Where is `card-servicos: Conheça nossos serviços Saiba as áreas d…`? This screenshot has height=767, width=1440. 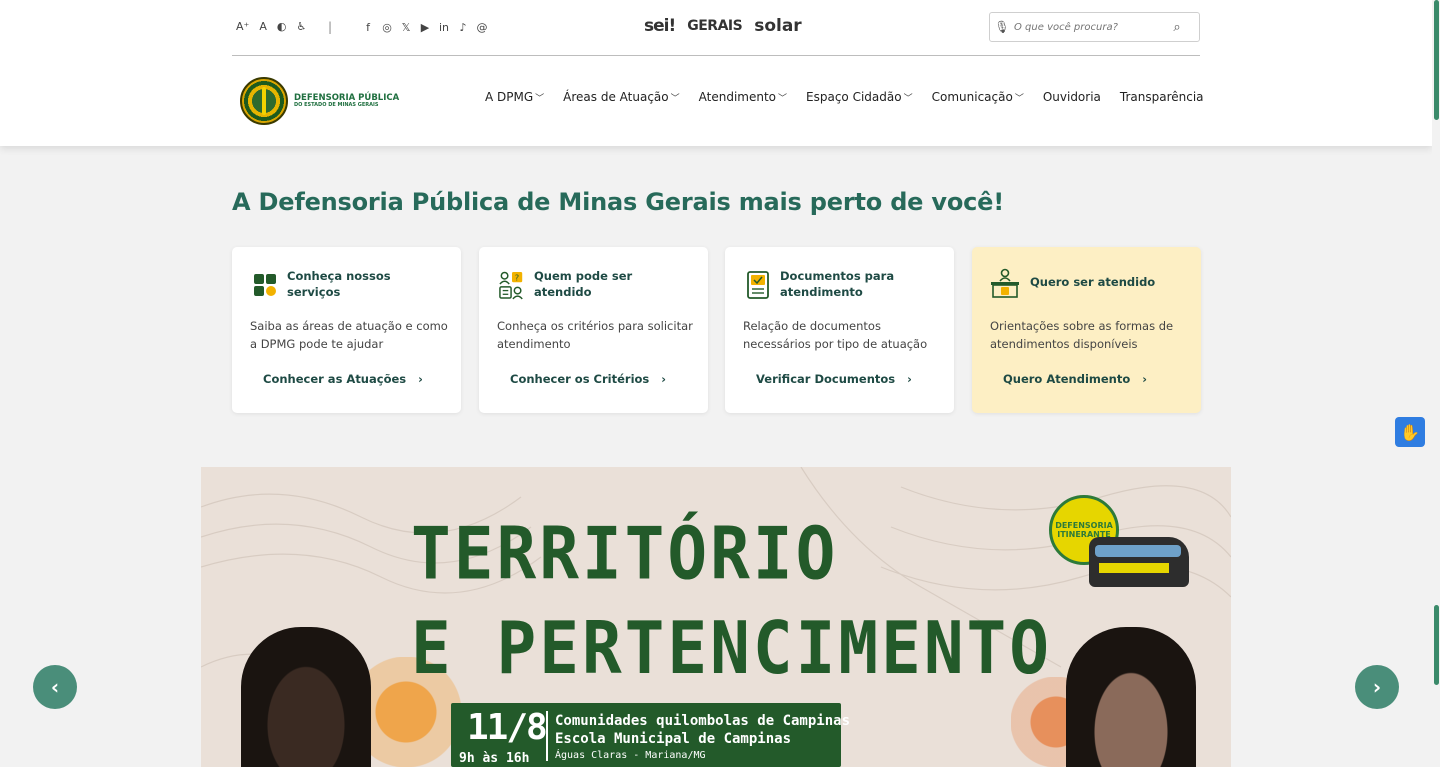
card-servicos: Conheça nossos serviços Saiba as áreas d… is located at coordinates (346, 330).